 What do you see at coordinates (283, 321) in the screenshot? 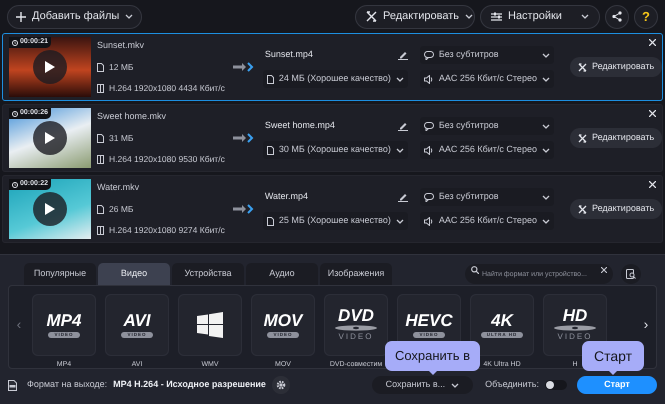
I see `format-logo: MOV` at bounding box center [283, 321].